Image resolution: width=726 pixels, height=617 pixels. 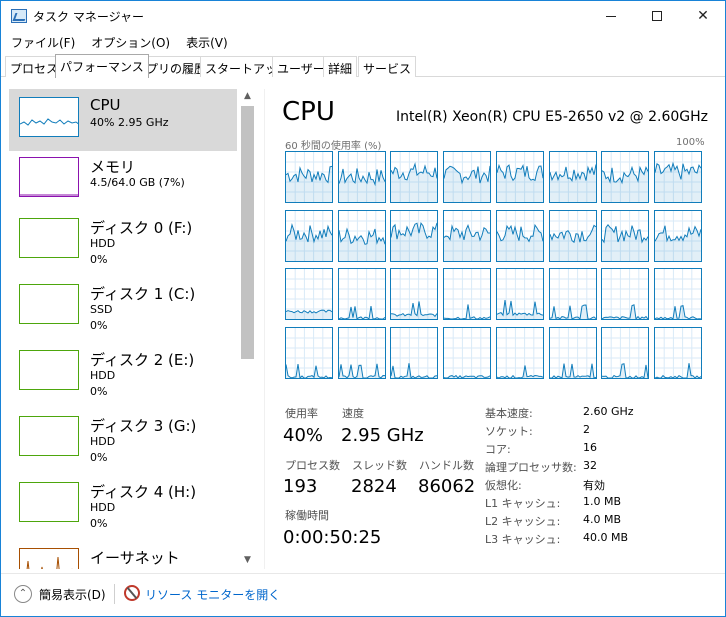 I want to click on minimize-icon, so click(x=611, y=16).